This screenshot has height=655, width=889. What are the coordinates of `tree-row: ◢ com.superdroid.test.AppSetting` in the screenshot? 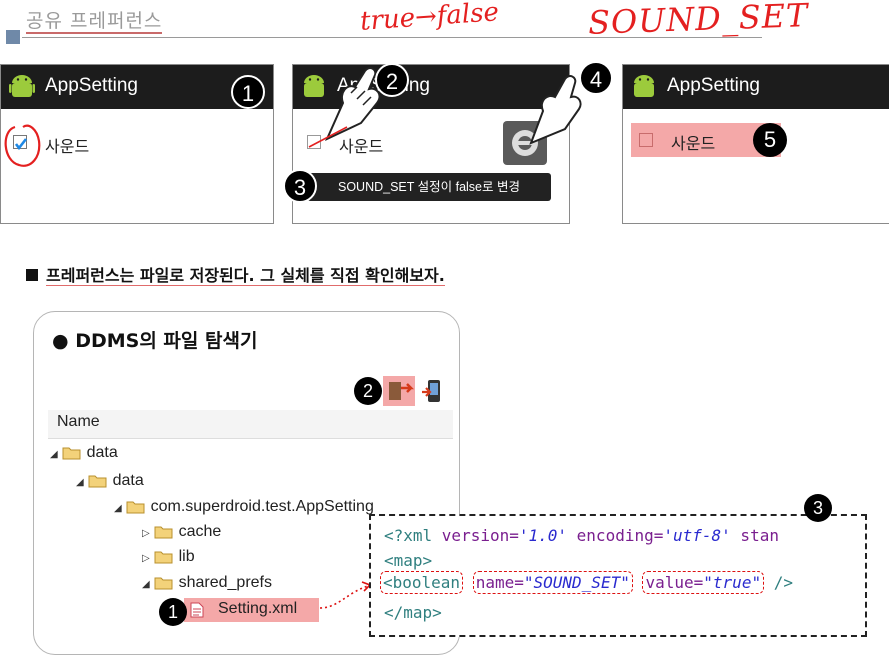 It's located at (244, 507).